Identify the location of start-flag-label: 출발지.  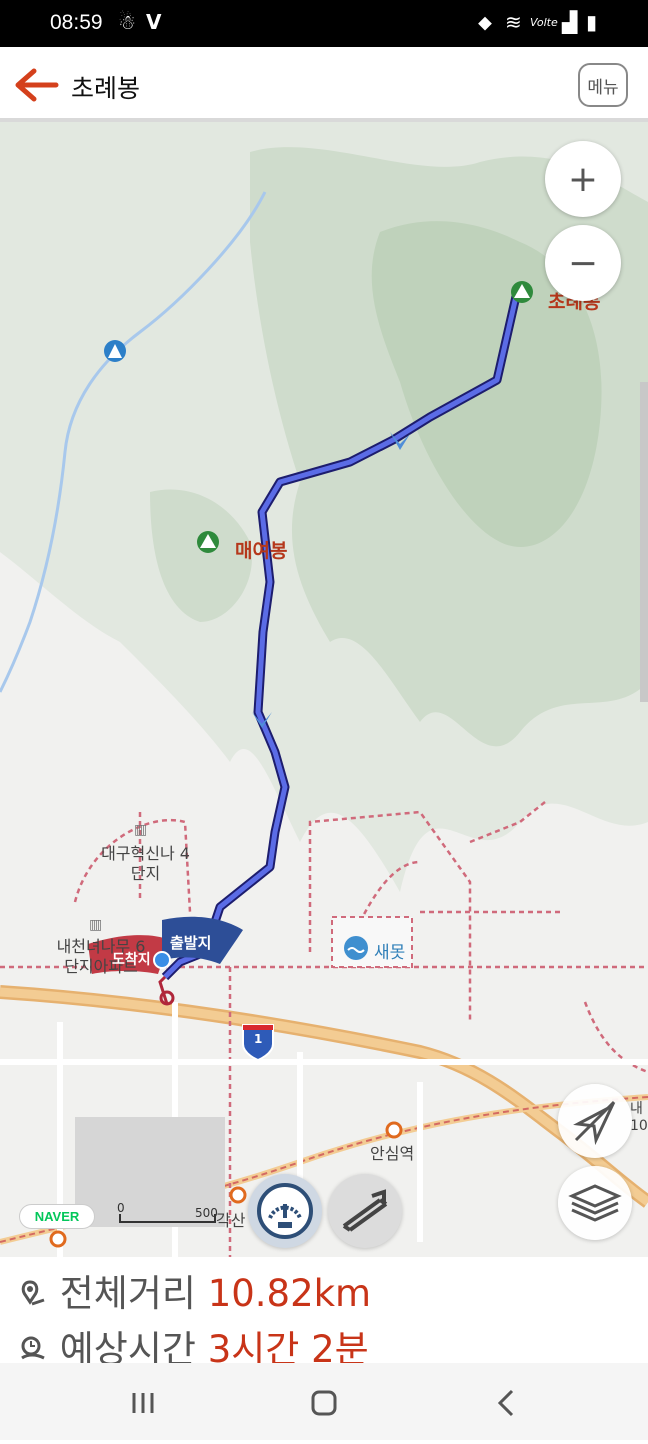
(191, 943).